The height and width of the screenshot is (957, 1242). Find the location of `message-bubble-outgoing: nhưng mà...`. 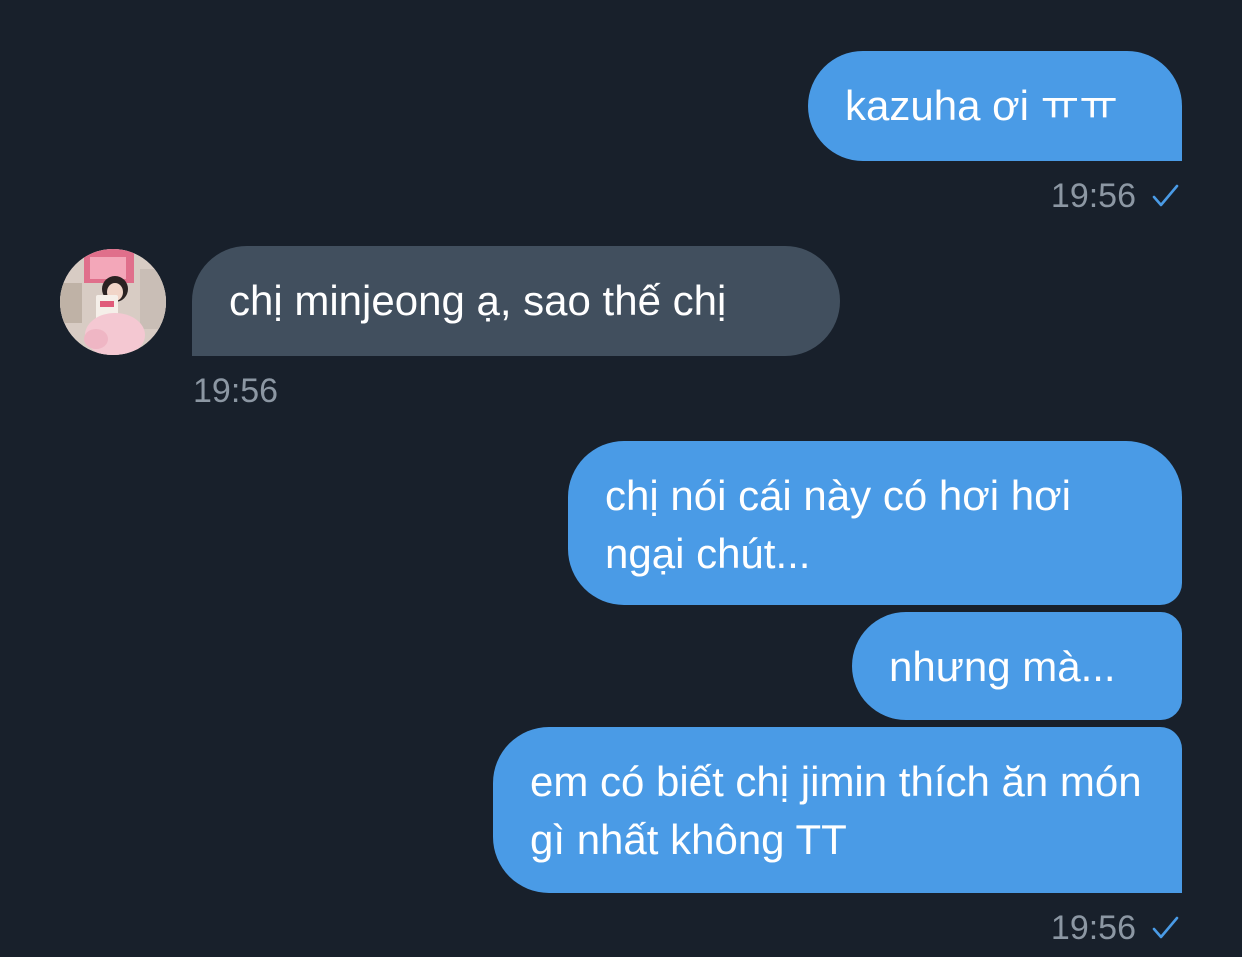

message-bubble-outgoing: nhưng mà... is located at coordinates (1017, 666).